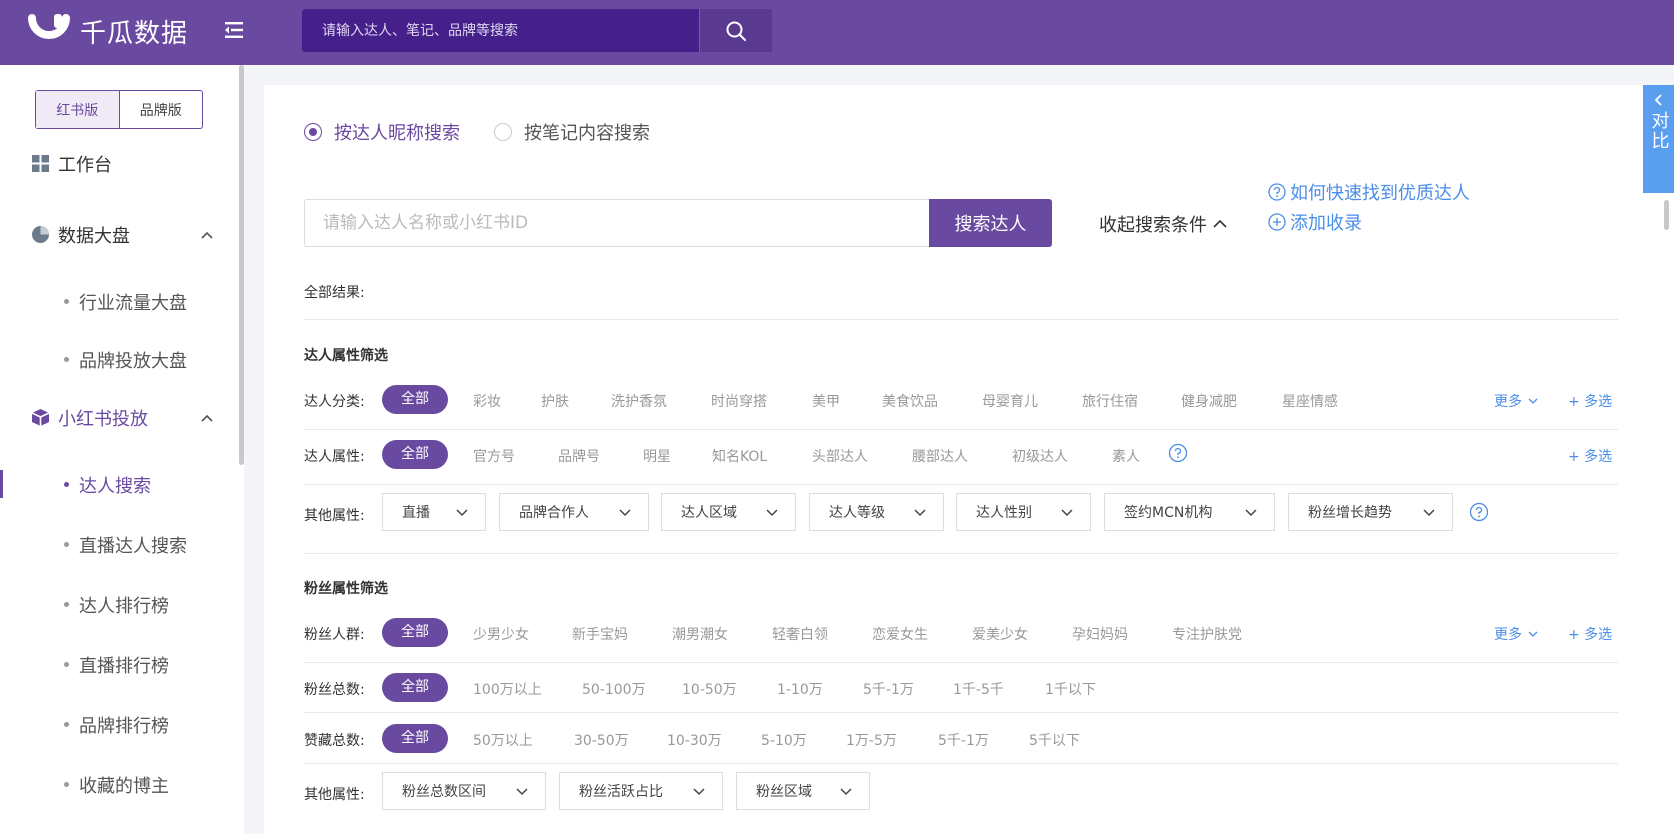 This screenshot has height=834, width=1674. Describe the element at coordinates (119, 359) in the screenshot. I see `sidebar-subitem-brand-board: 品牌投放大盘` at that location.